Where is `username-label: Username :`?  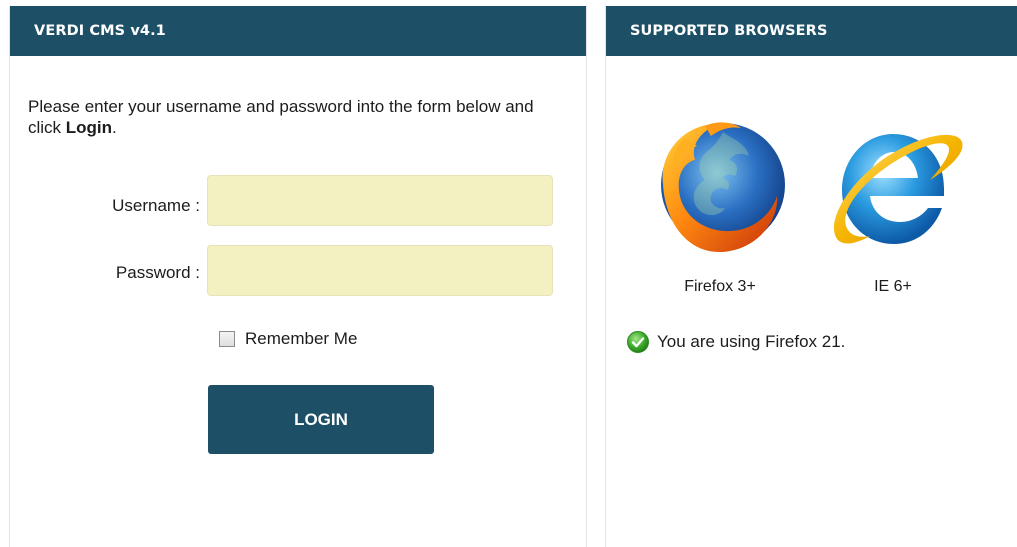
username-label: Username : is located at coordinates (156, 205).